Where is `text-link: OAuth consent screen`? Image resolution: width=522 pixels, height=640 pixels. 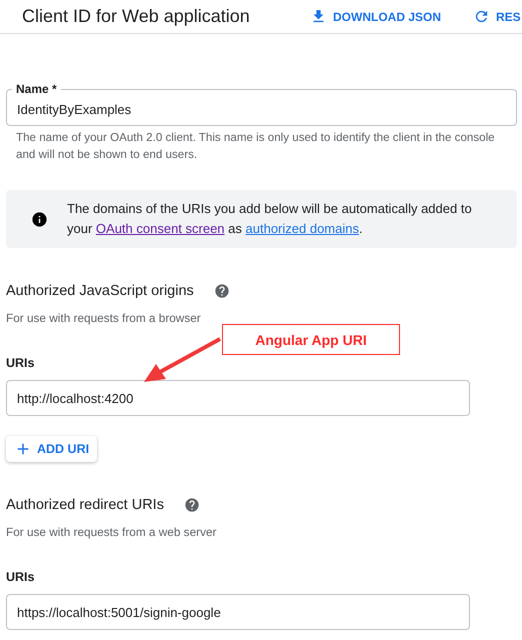
text-link: OAuth consent screen is located at coordinates (160, 228).